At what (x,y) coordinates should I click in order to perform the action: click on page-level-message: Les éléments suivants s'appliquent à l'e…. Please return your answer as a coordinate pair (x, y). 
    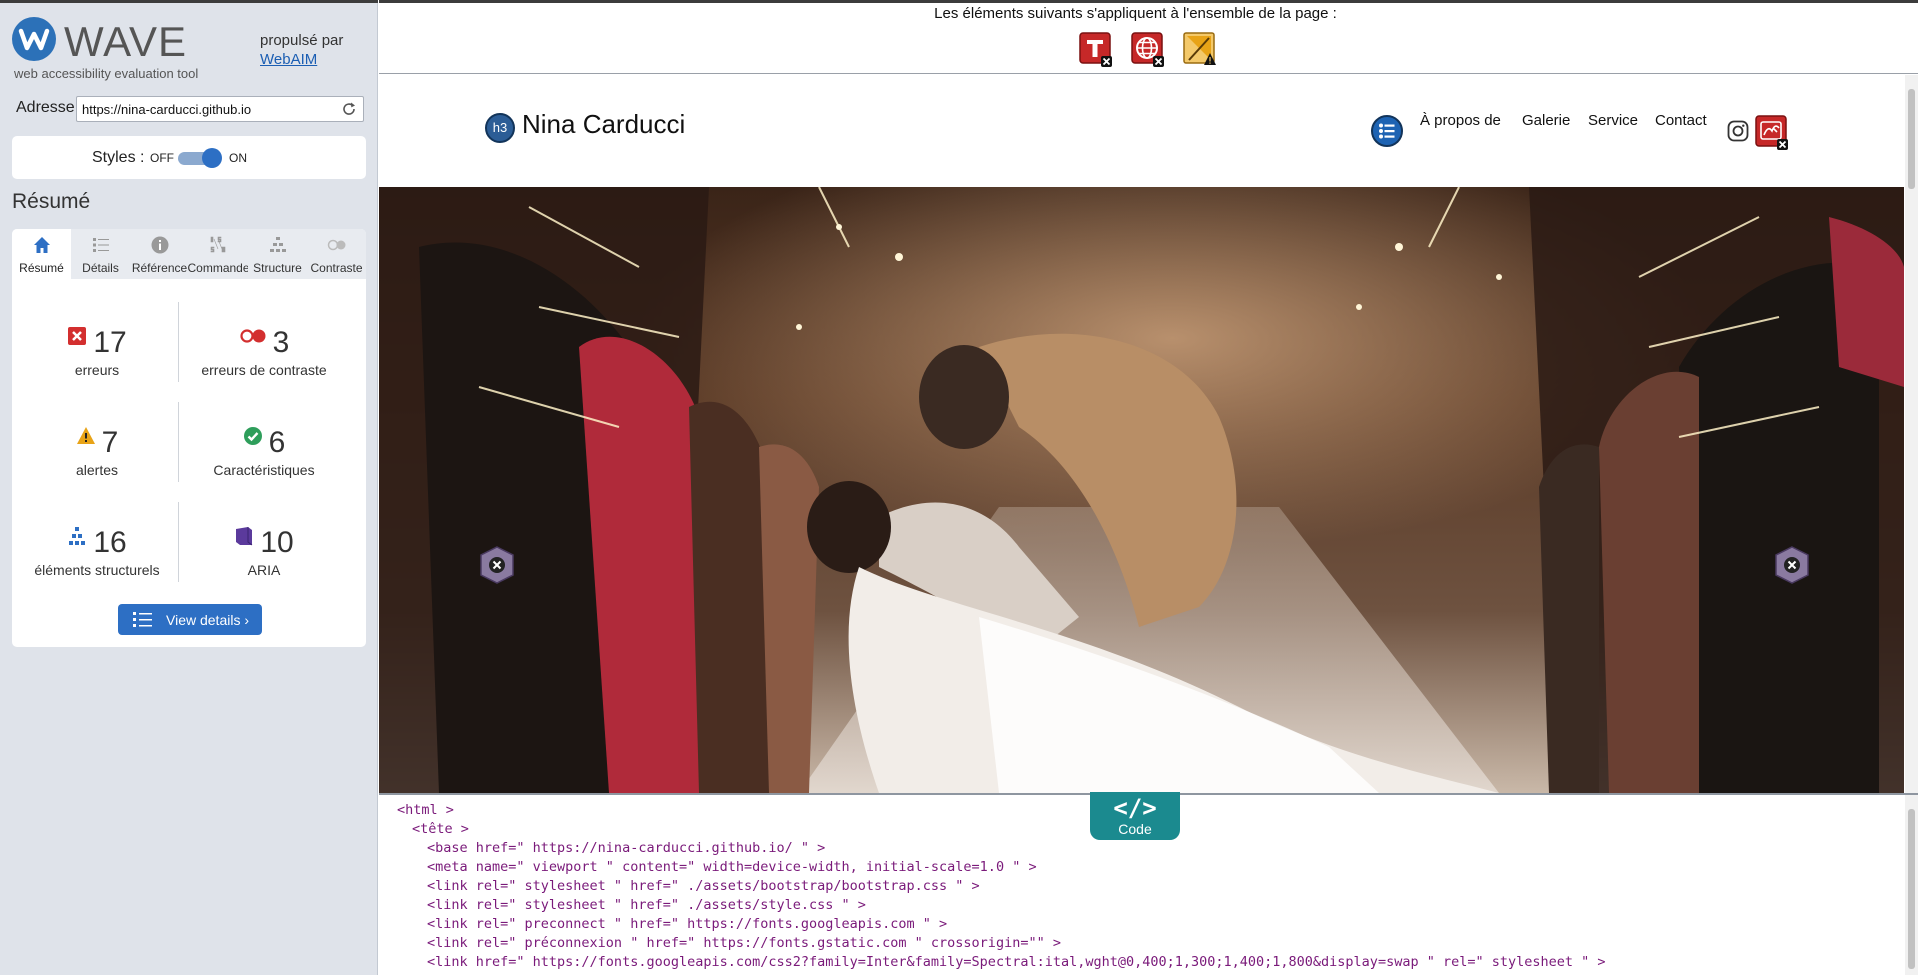
    Looking at the image, I should click on (1135, 13).